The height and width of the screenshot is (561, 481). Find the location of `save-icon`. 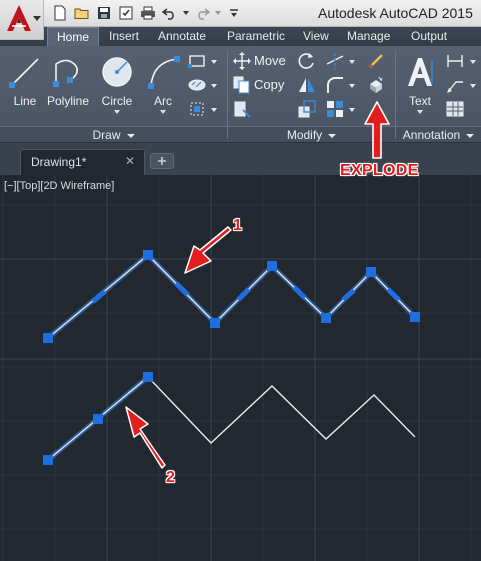

save-icon is located at coordinates (104, 13).